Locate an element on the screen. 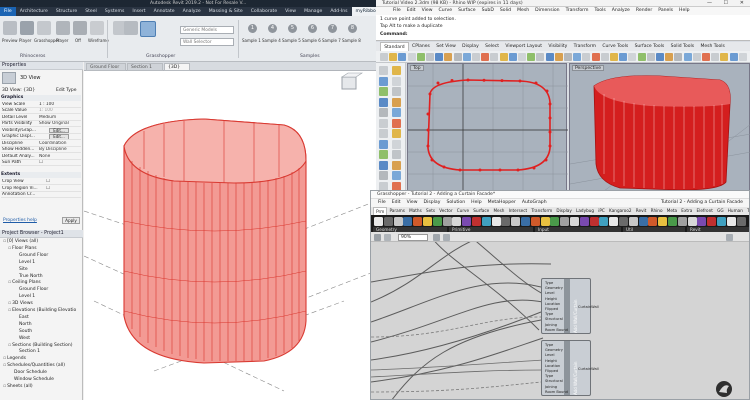 The image size is (750, 400). input-port: Height is located at coordinates (551, 361).